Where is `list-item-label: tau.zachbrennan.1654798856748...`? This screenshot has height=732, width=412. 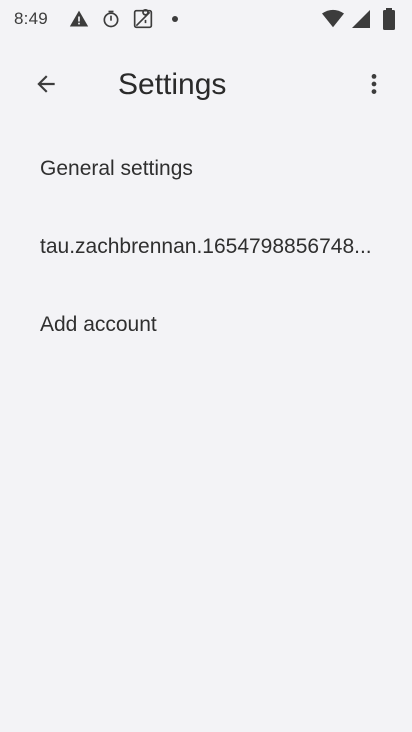 list-item-label: tau.zachbrennan.1654798856748... is located at coordinates (206, 246).